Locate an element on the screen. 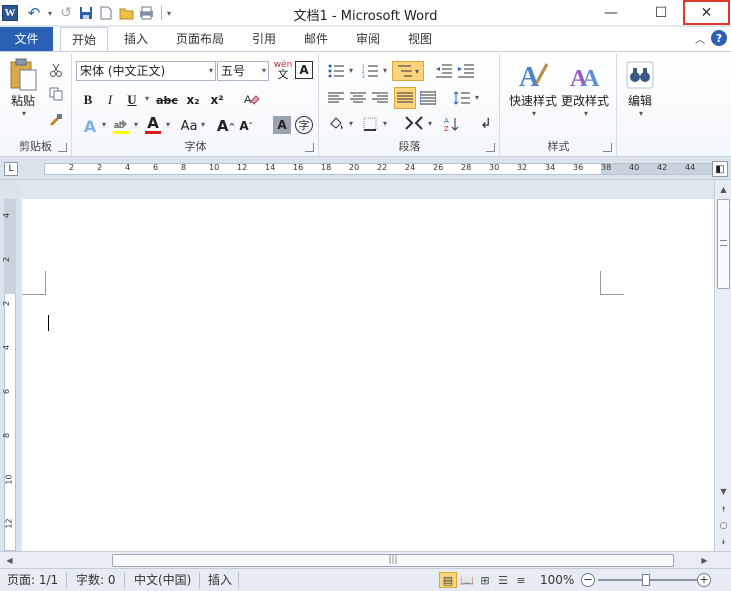  zoom-out-button: − is located at coordinates (588, 580).